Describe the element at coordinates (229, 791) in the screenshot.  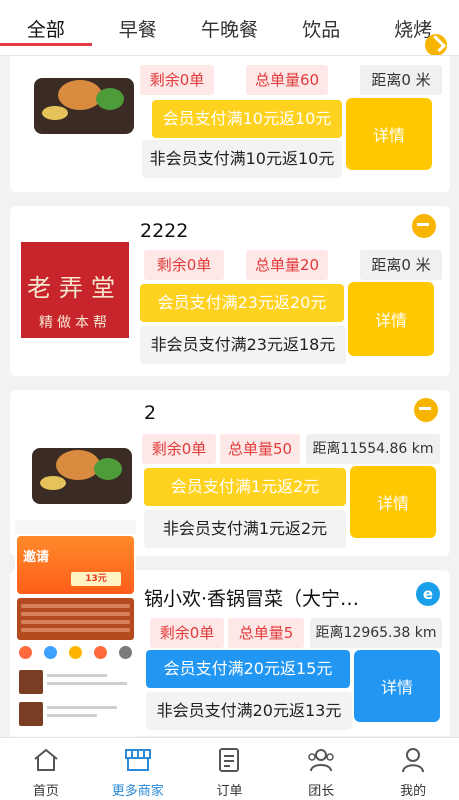
I see `nav-label: 订单` at that location.